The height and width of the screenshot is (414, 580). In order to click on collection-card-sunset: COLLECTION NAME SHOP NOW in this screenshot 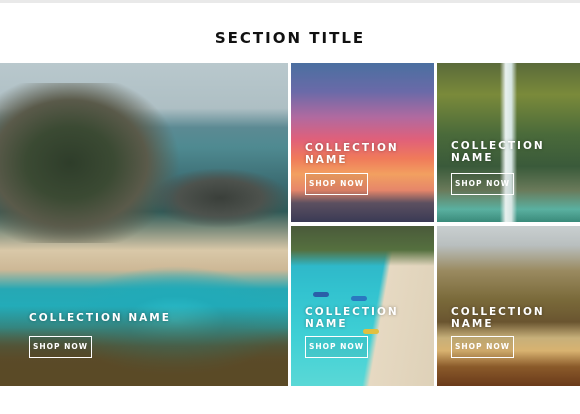, I will do `click(362, 142)`.